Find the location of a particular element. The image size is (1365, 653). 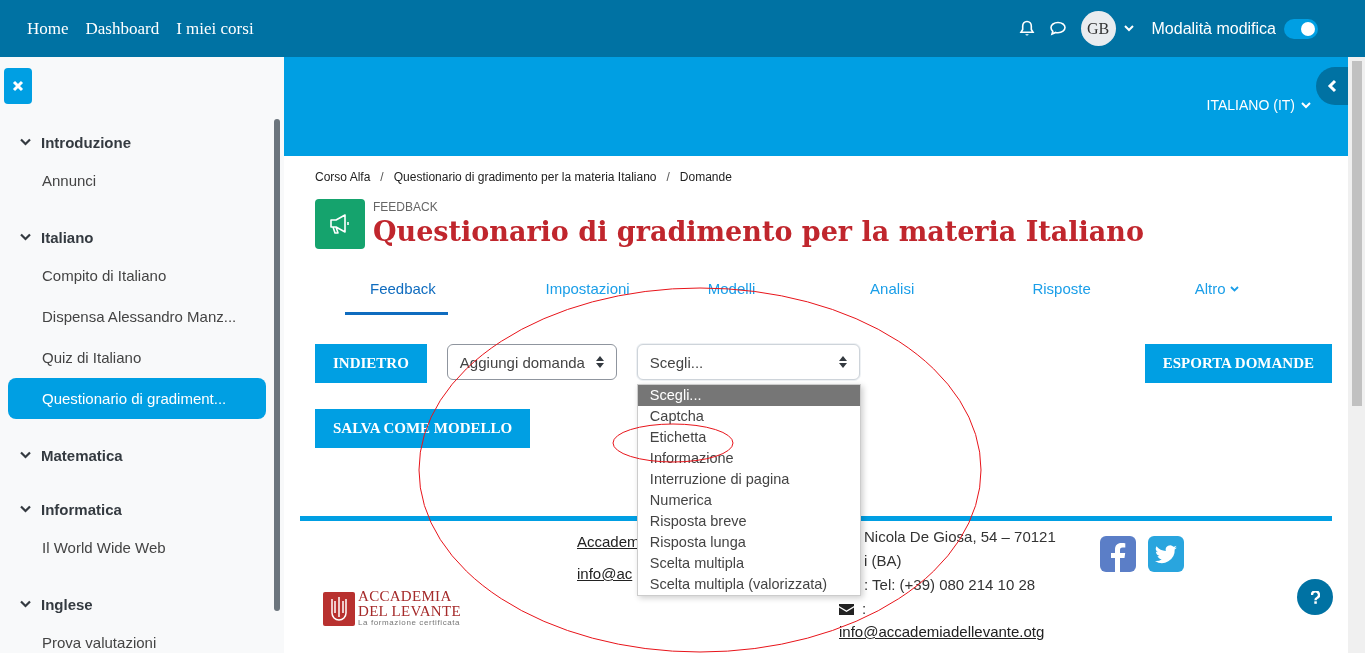

close-sidebar-button is located at coordinates (18, 86).